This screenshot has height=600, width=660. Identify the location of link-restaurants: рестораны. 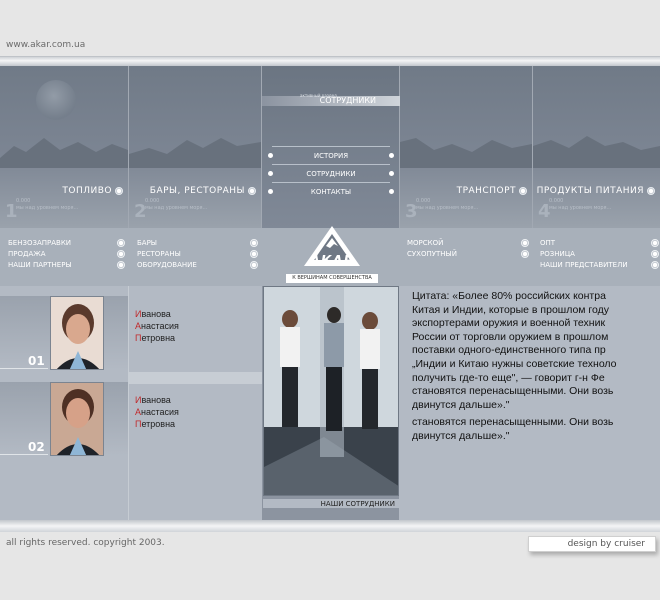
(159, 254).